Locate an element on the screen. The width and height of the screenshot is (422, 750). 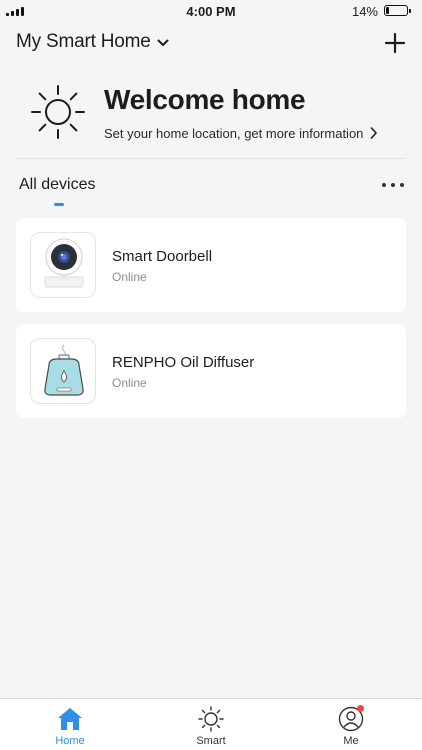
status-bar: 4:00 PM 14% is located at coordinates (211, 11).